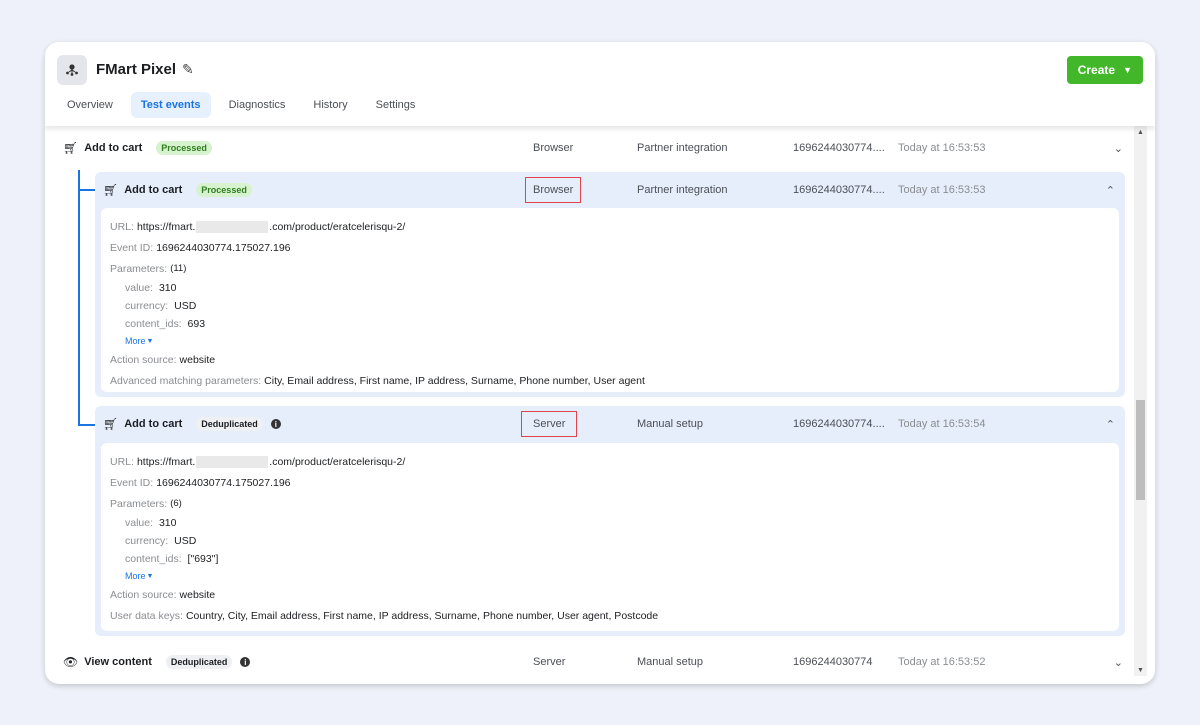 The width and height of the screenshot is (1200, 725). I want to click on event-name: View content, so click(118, 662).